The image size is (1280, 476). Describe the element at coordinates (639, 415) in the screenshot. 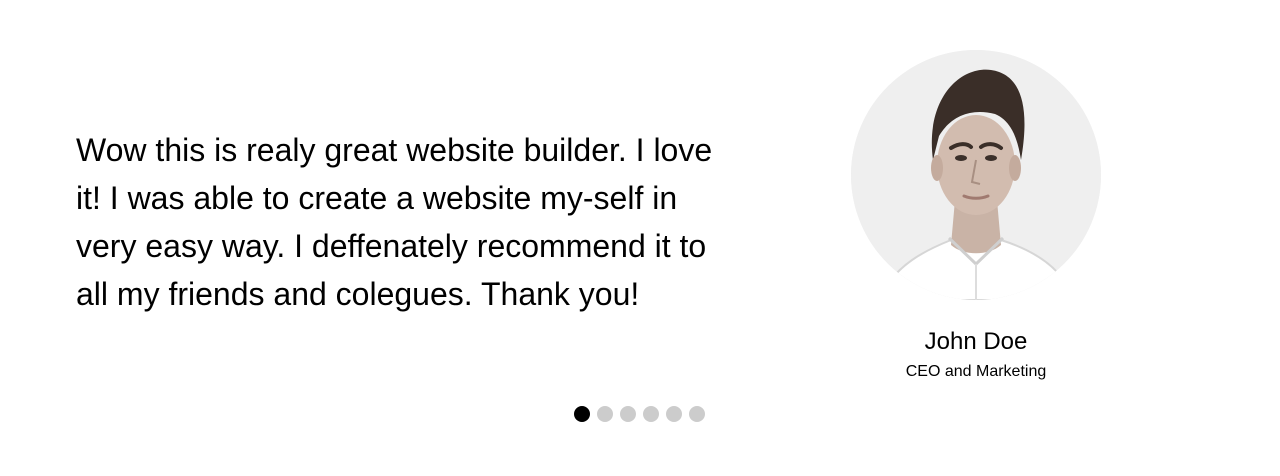

I see `carousel-pagination` at that location.